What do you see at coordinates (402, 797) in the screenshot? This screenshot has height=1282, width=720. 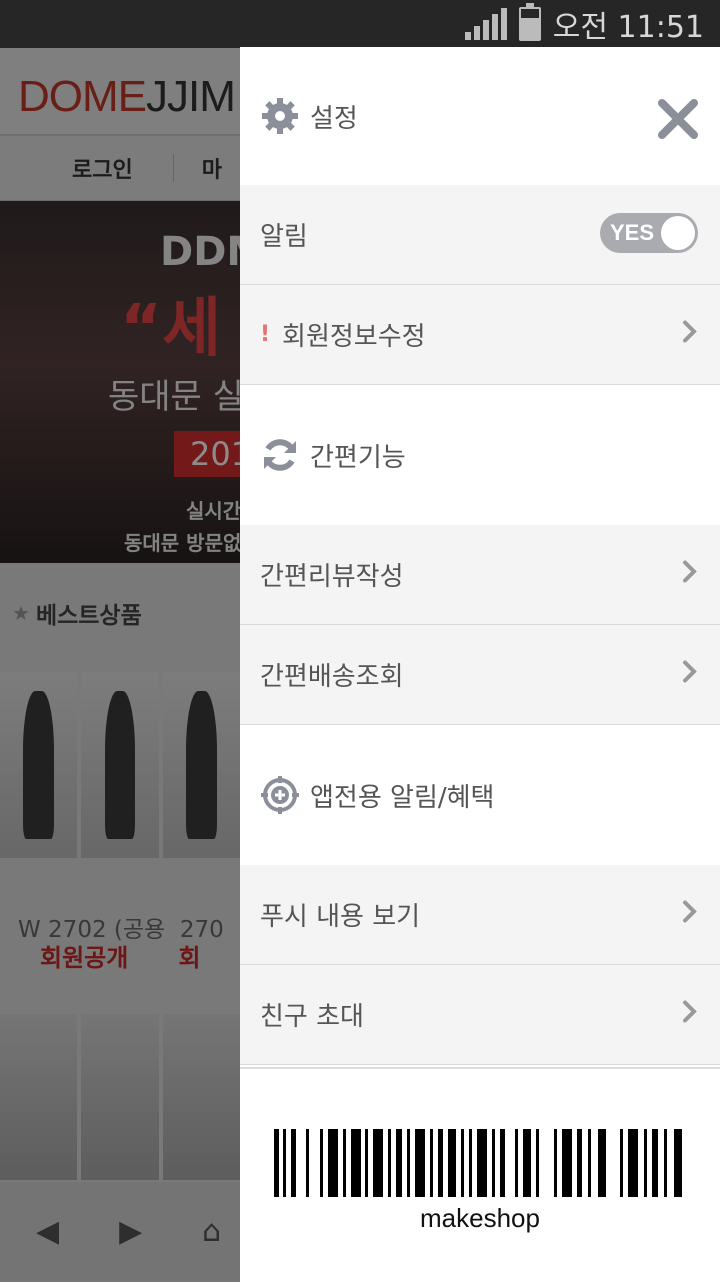 I see `section-app-title: 앱전용 알림/혜택` at bounding box center [402, 797].